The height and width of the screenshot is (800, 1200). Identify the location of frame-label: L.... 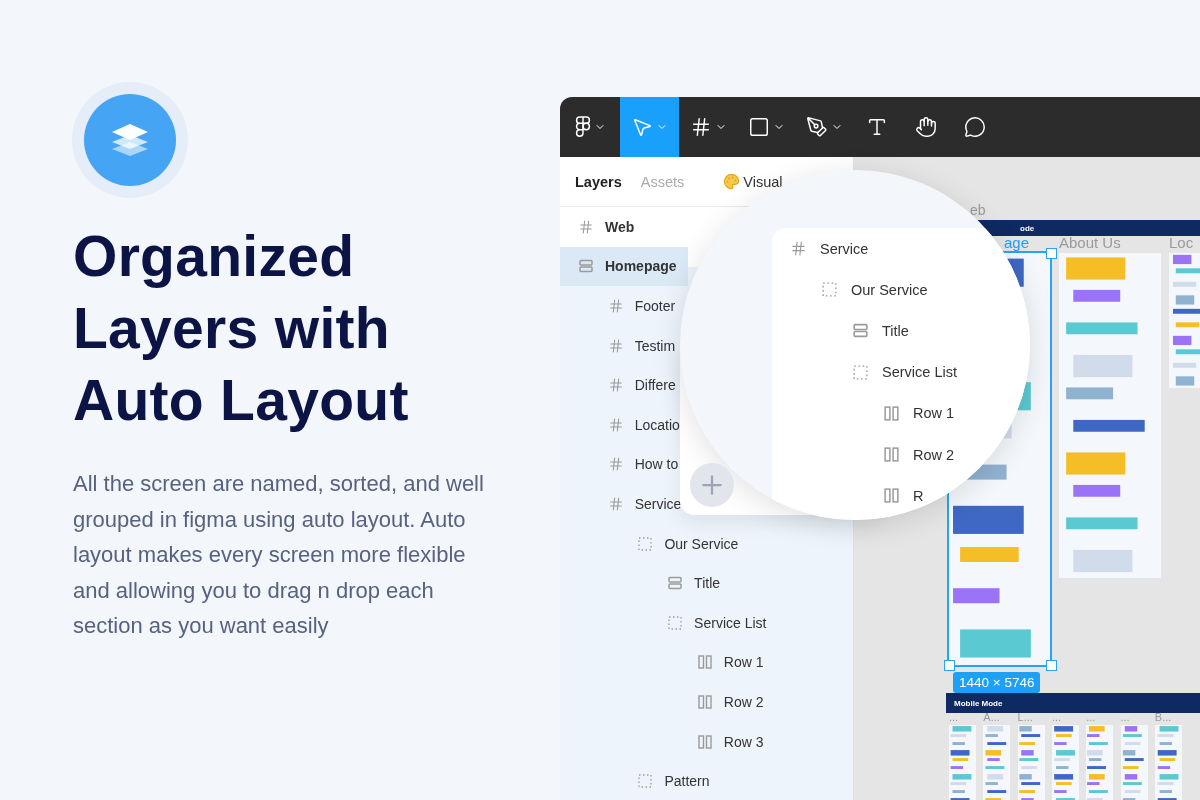
(1025, 717).